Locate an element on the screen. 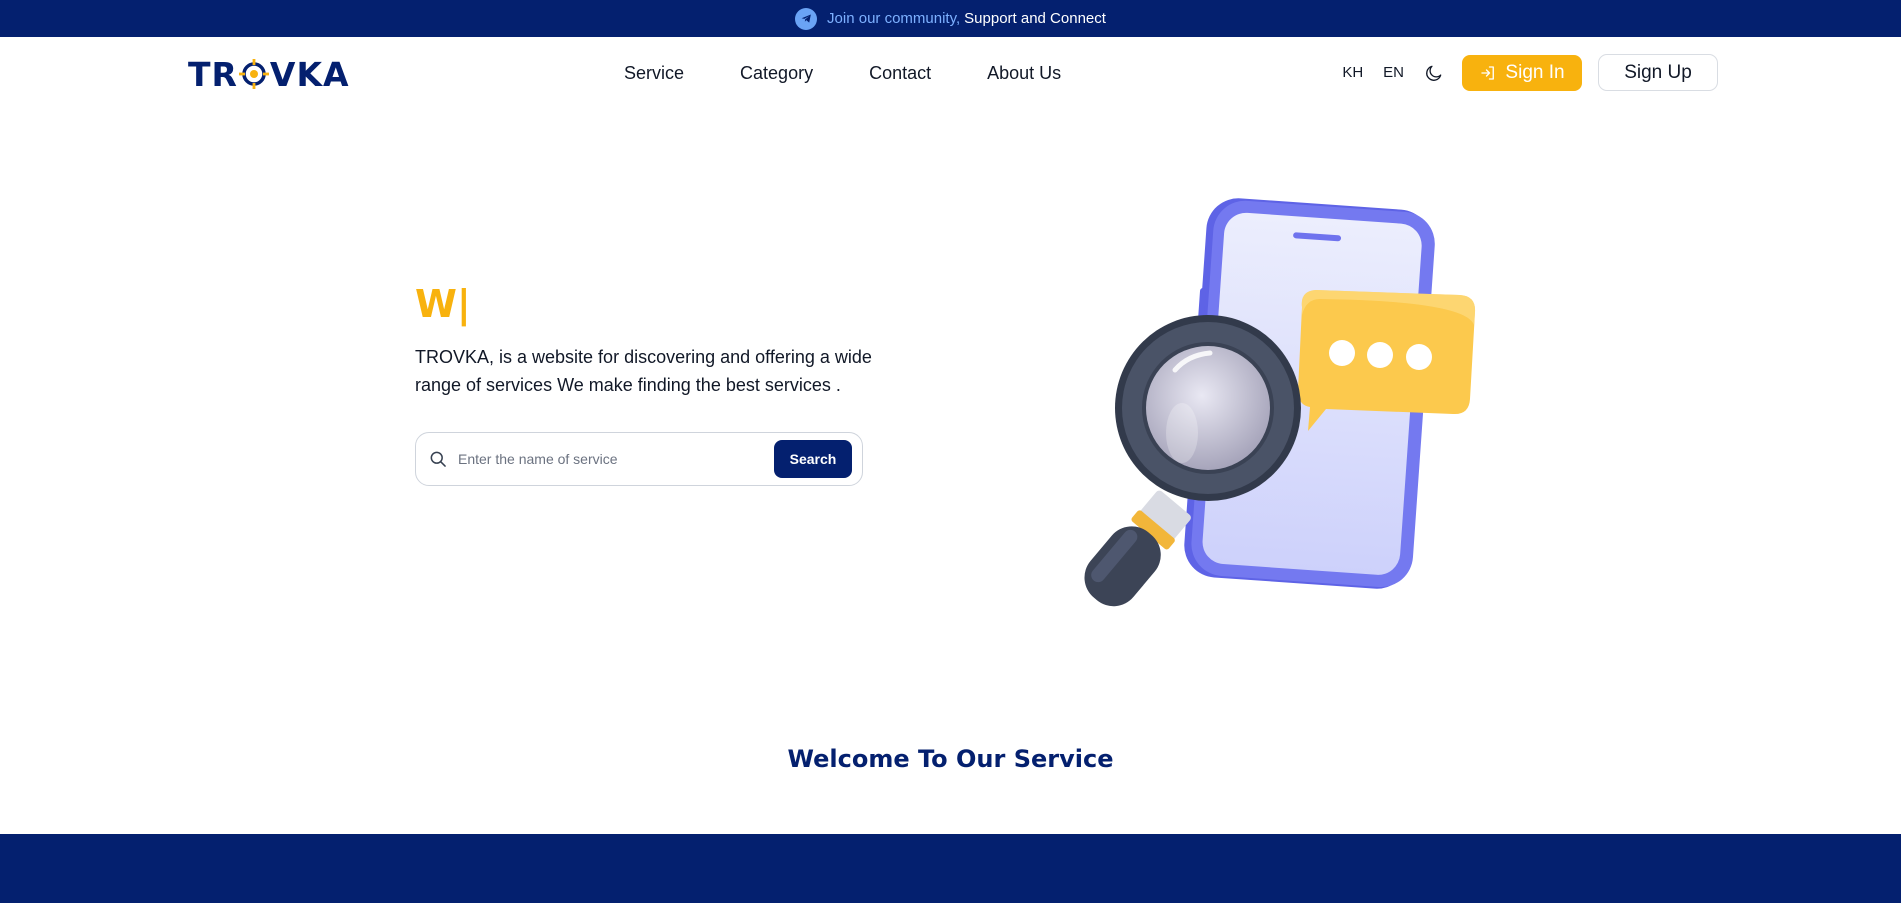  nav-item-category: Category is located at coordinates (776, 73).